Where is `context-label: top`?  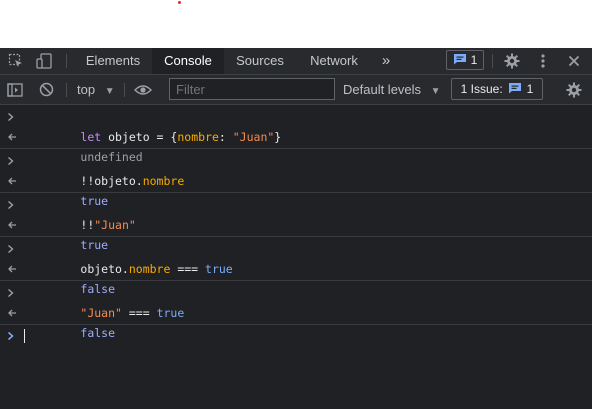
context-label: top is located at coordinates (86, 89).